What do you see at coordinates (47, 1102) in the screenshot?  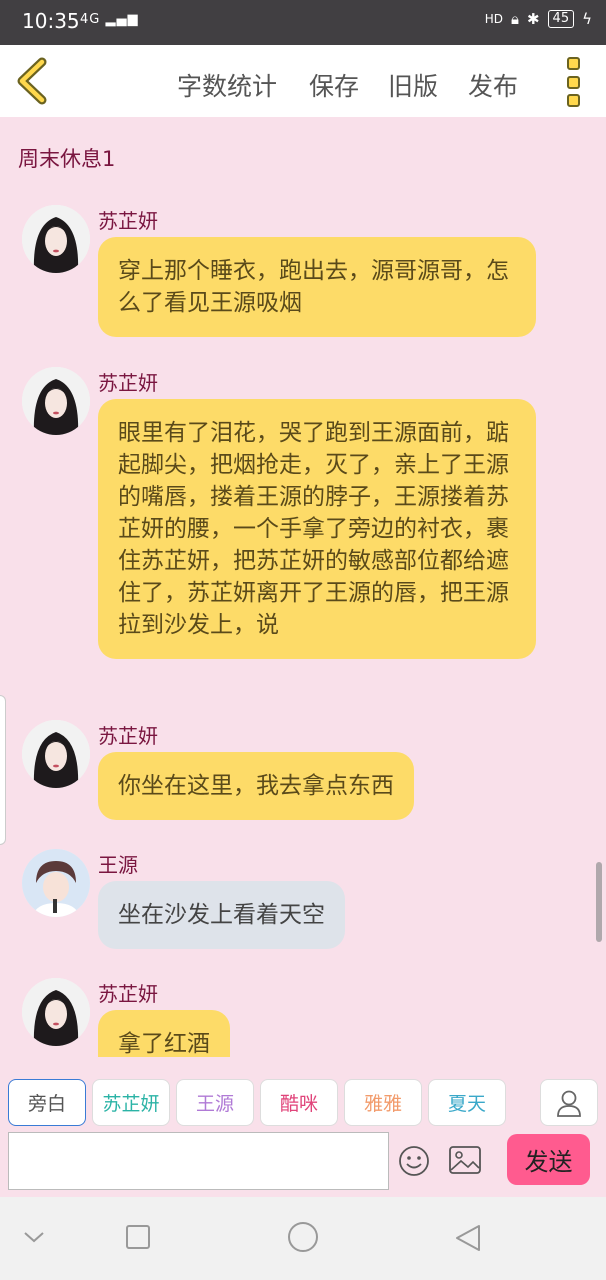 I see `role-button-narrator: 旁白` at bounding box center [47, 1102].